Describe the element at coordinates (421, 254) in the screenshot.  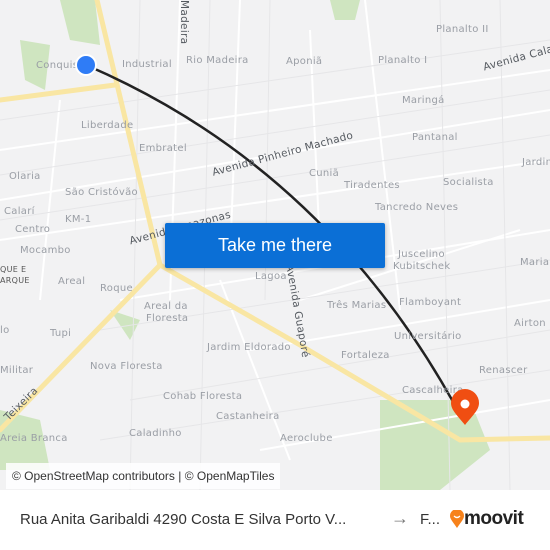
I see `map-label: Juscelino` at that location.